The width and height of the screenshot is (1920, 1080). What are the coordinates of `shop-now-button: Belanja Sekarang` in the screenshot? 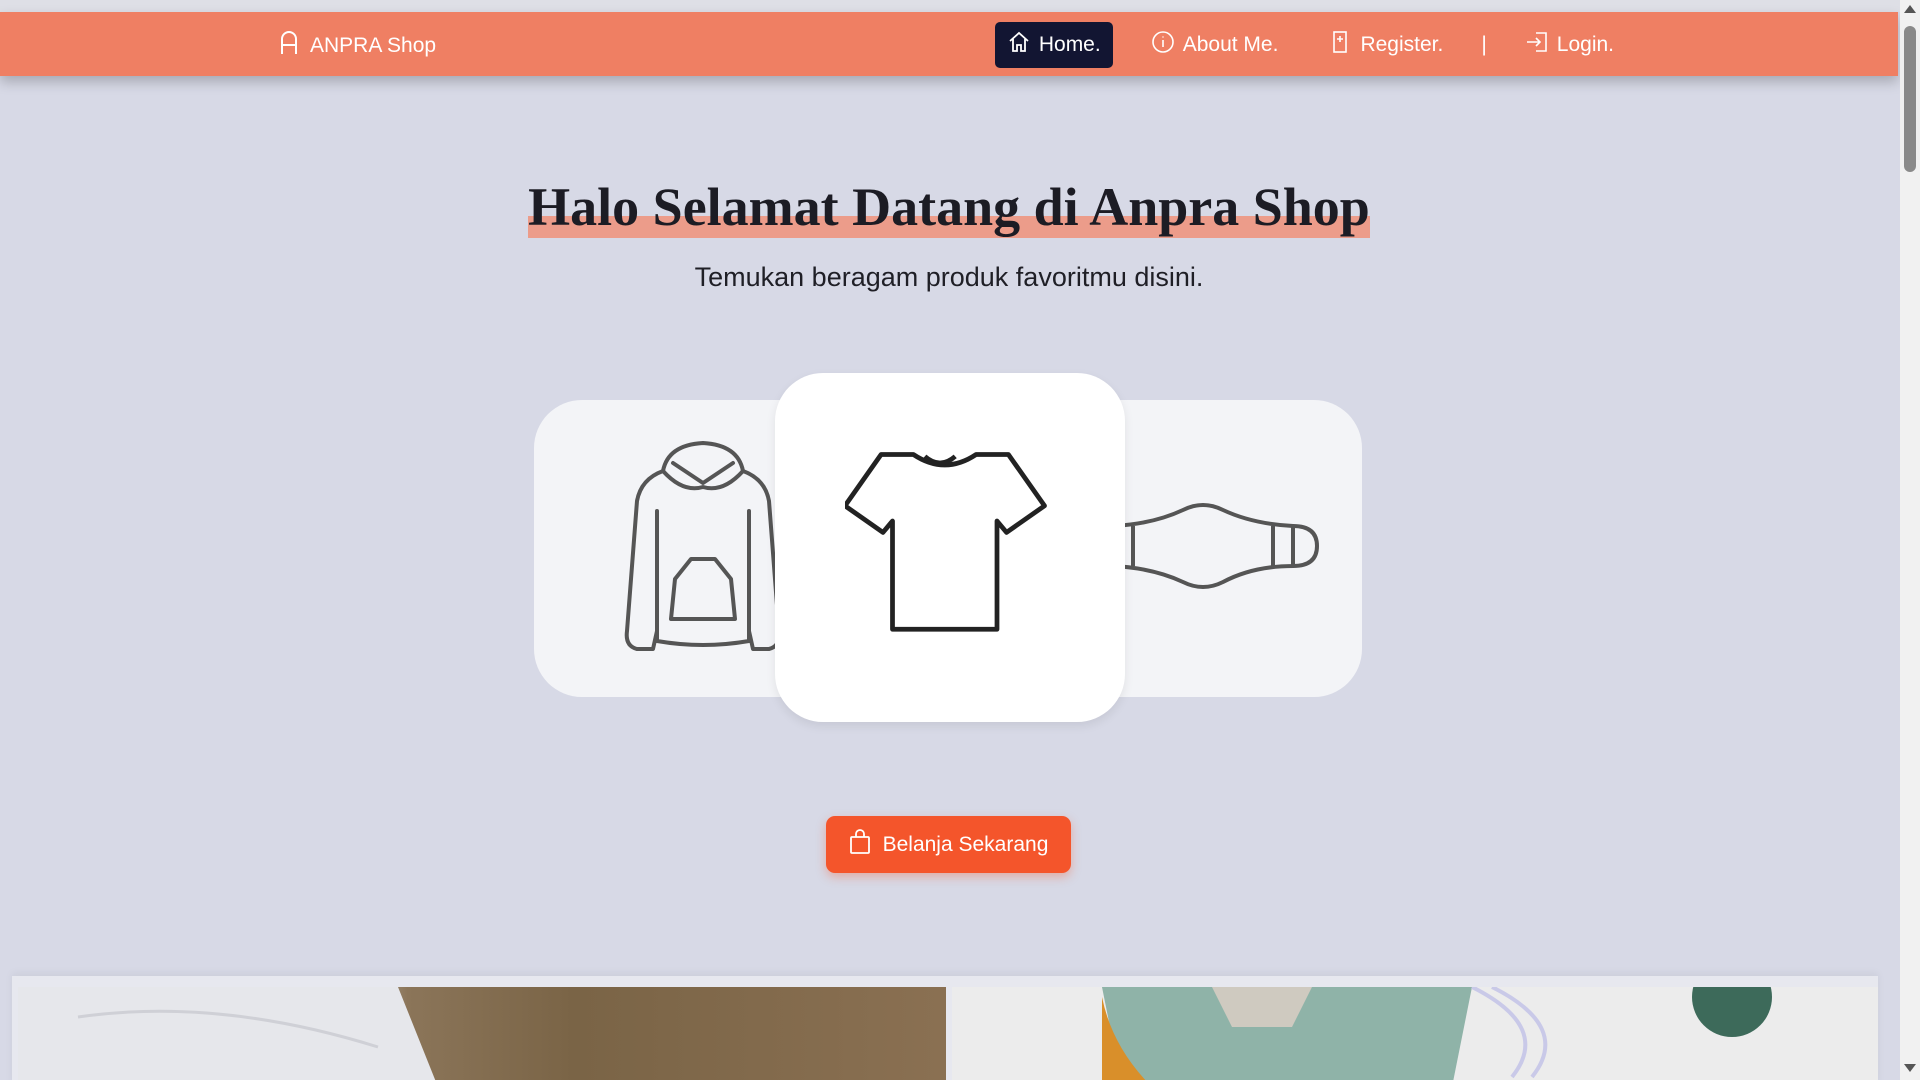 It's located at (948, 844).